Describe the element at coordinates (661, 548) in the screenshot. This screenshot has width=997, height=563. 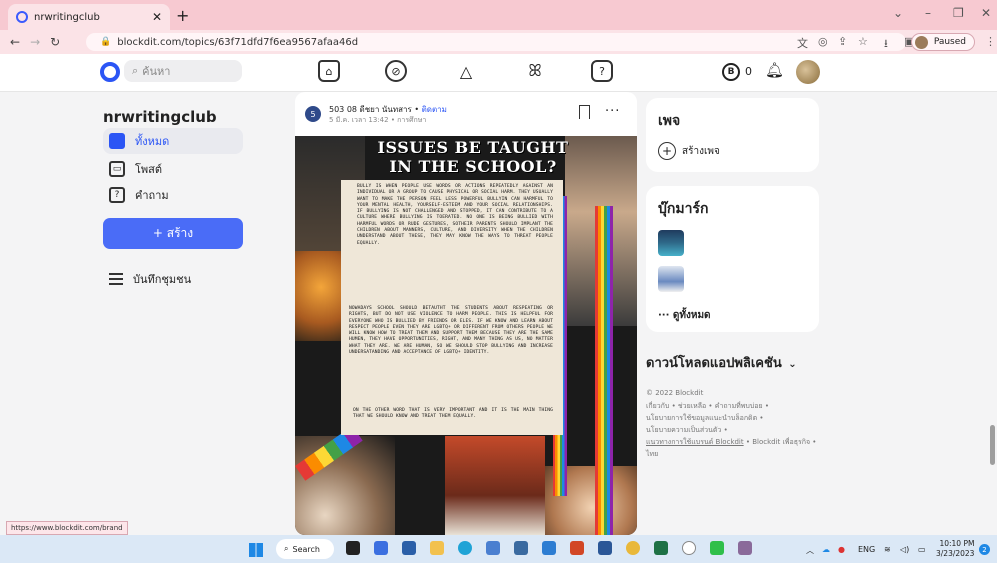
I see `excel-icon` at that location.